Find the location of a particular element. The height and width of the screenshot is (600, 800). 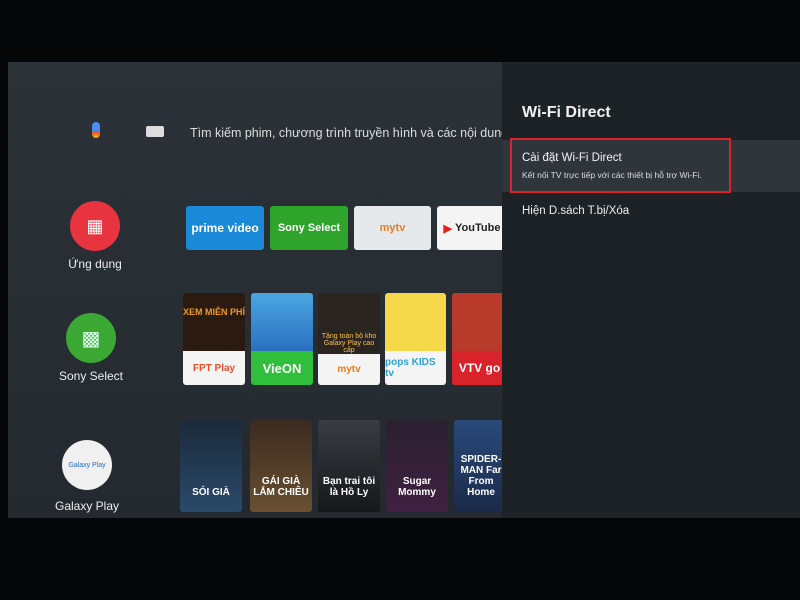

channel-tile-fpt-play: XEM MIỄN PHÍ FPT Play is located at coordinates (214, 339).